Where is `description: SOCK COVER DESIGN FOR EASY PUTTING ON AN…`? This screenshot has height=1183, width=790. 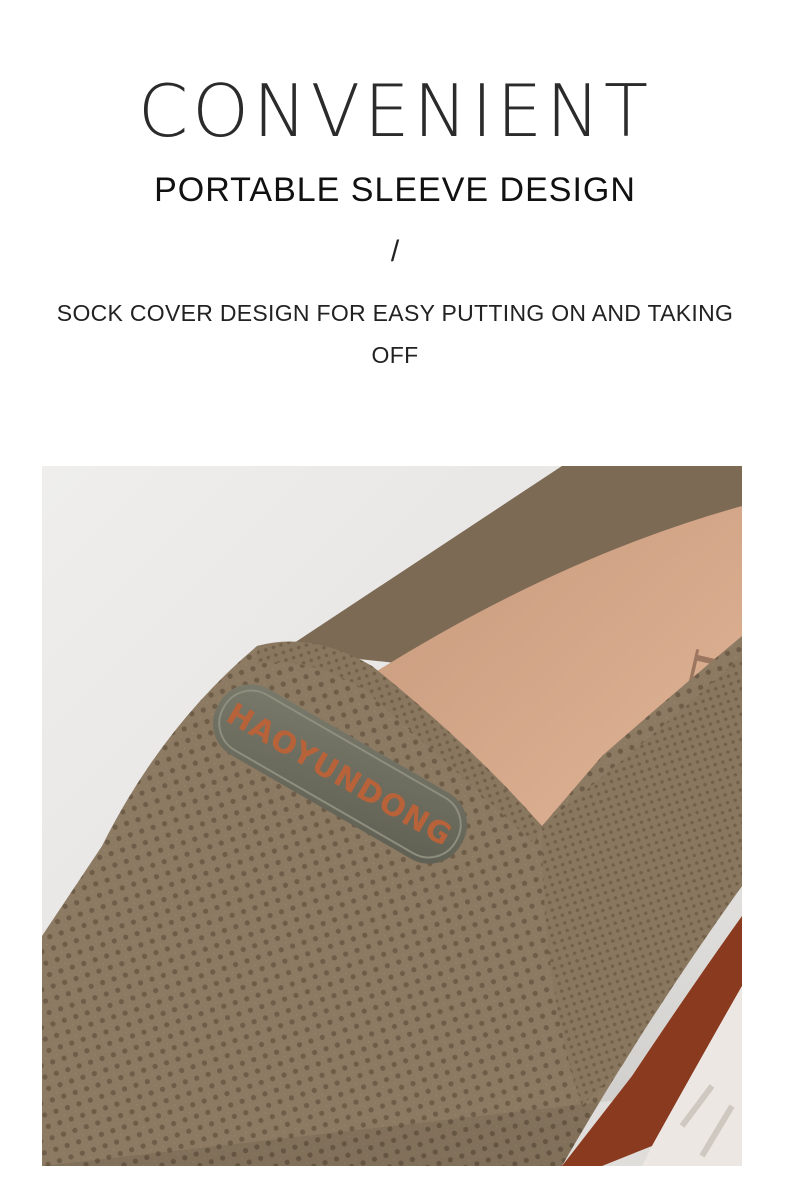
description: SOCK COVER DESIGN FOR EASY PUTTING ON AN… is located at coordinates (395, 334).